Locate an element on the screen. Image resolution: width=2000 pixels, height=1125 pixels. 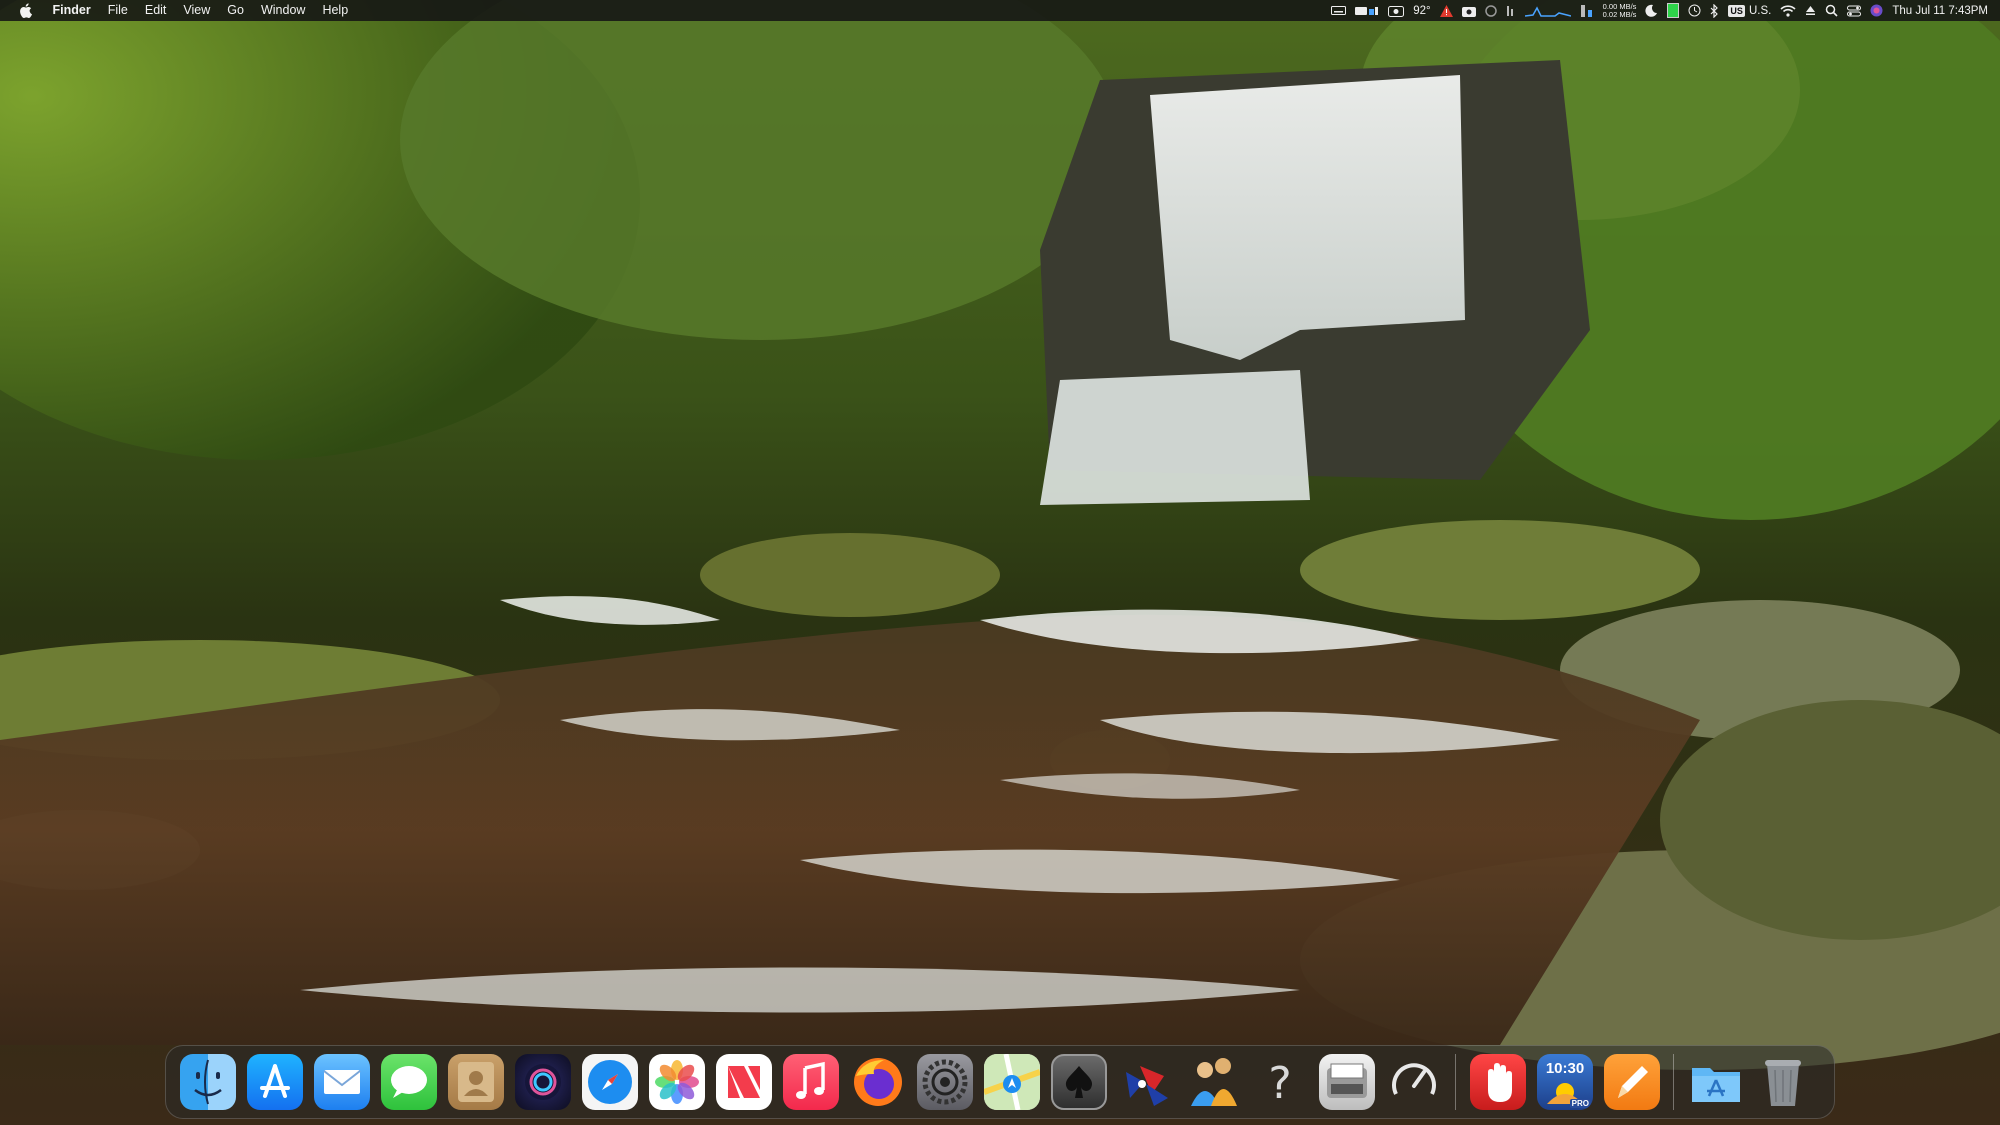
dock-app-family is located at coordinates (1213, 1082).